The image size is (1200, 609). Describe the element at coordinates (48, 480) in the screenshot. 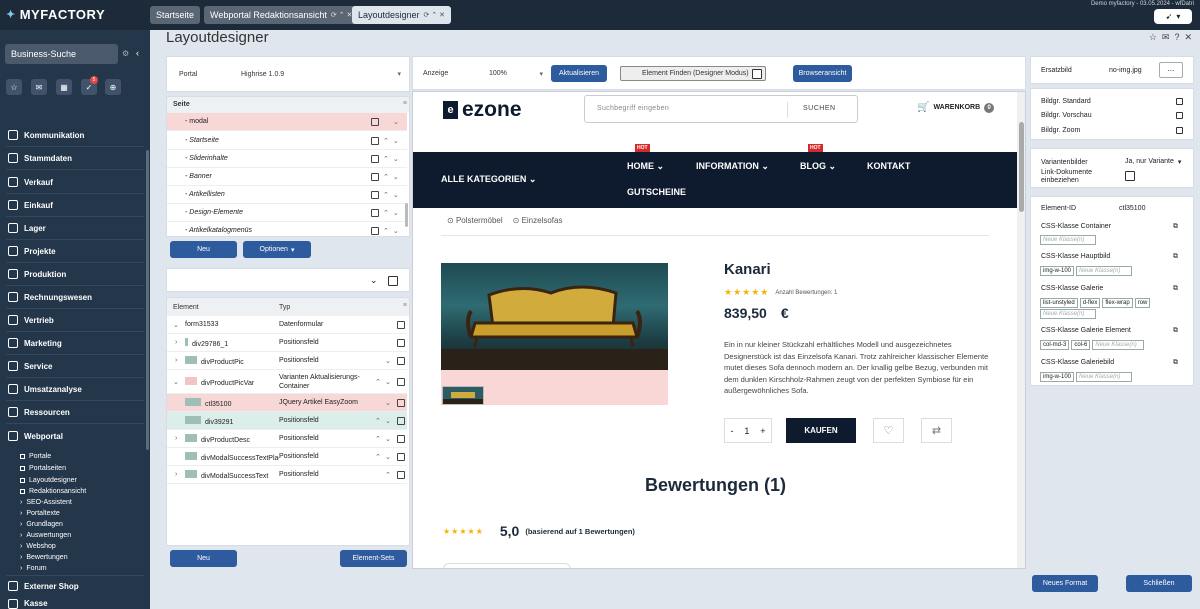

I see `subnav-layoutdesigner: Layoutdesigner` at that location.